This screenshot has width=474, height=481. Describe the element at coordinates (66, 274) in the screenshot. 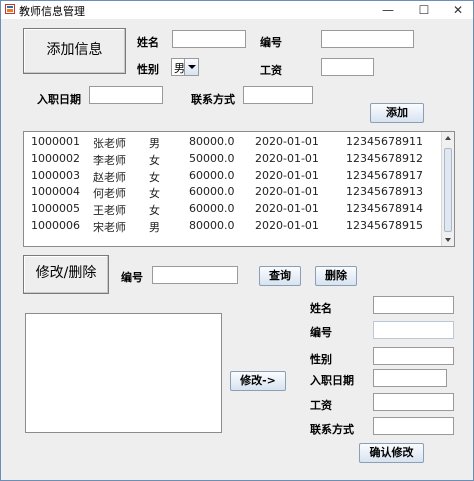

I see `edit-delete-heading: 修改/删除` at that location.